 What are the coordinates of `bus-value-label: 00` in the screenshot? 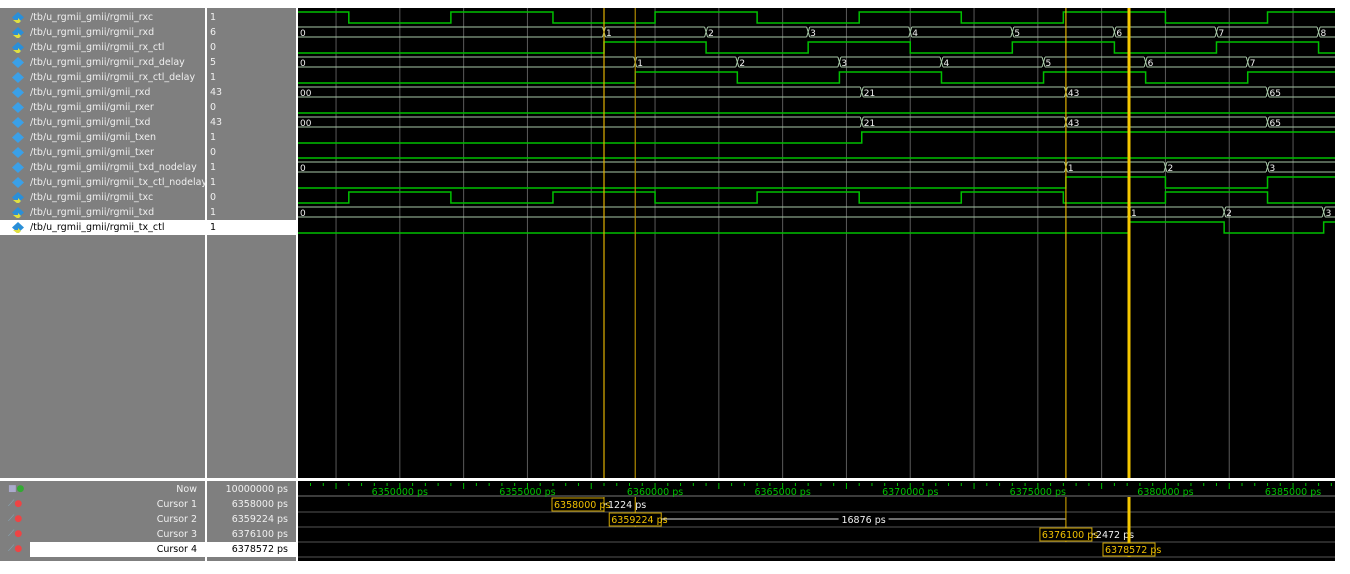 It's located at (306, 124).